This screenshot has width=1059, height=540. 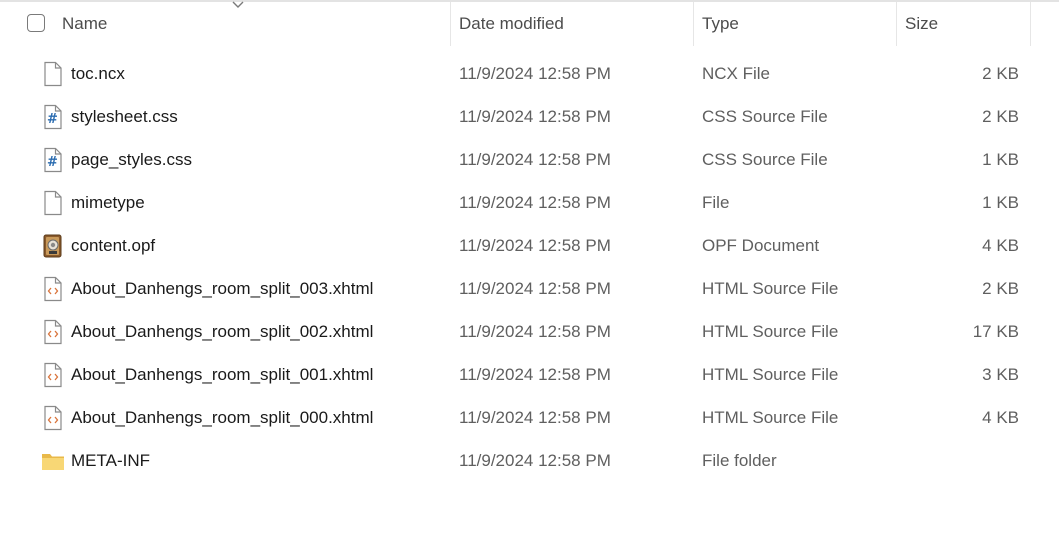 I want to click on file-name: mimetype, so click(x=108, y=202).